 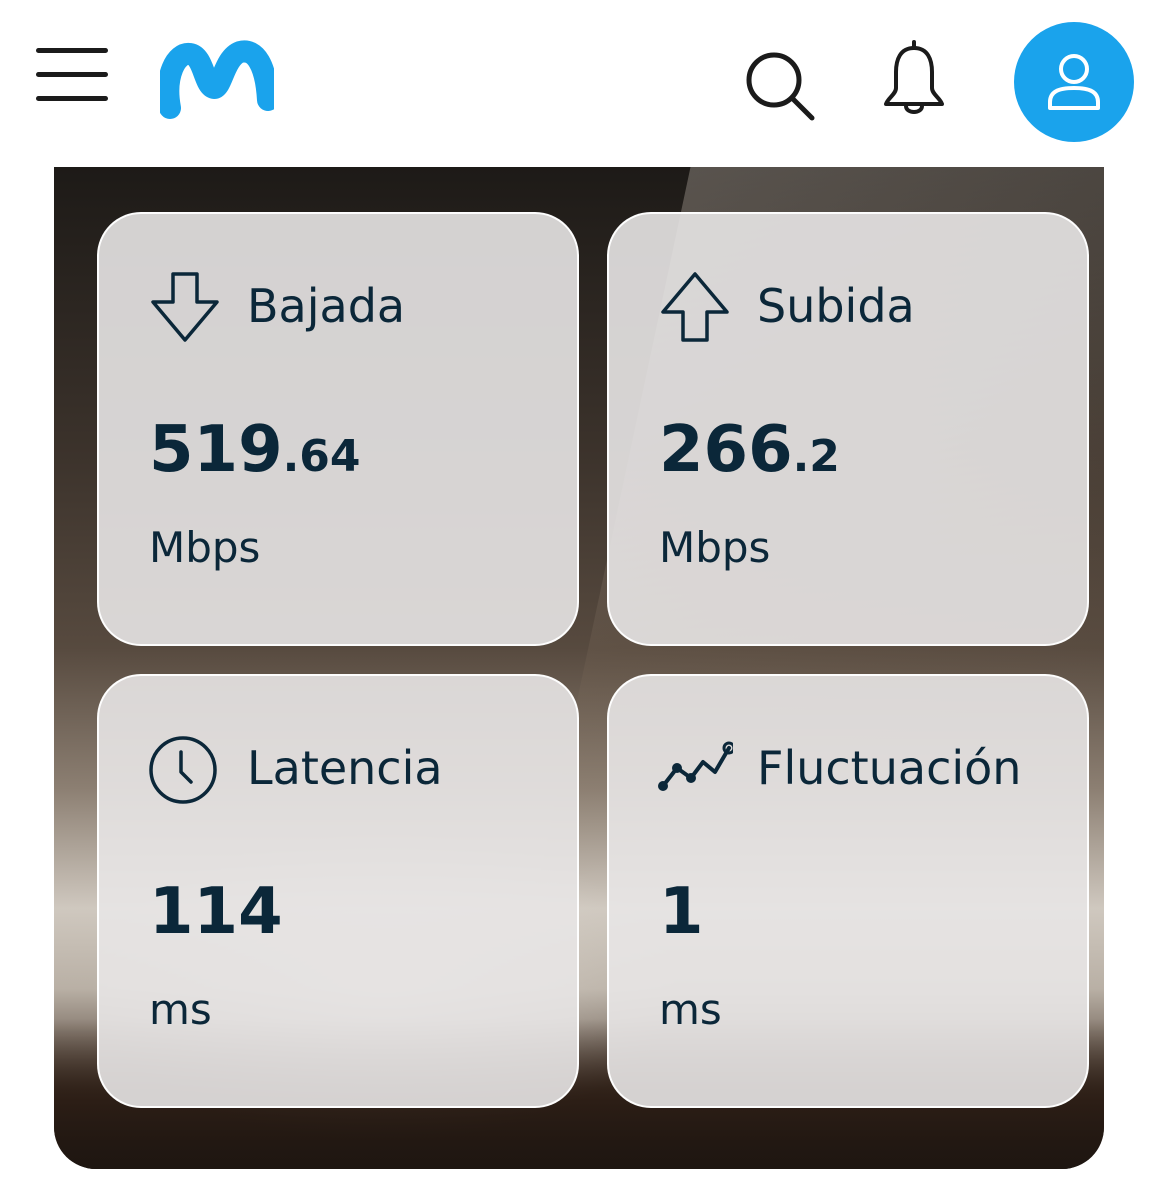 I want to click on bell-icon, so click(x=914, y=77).